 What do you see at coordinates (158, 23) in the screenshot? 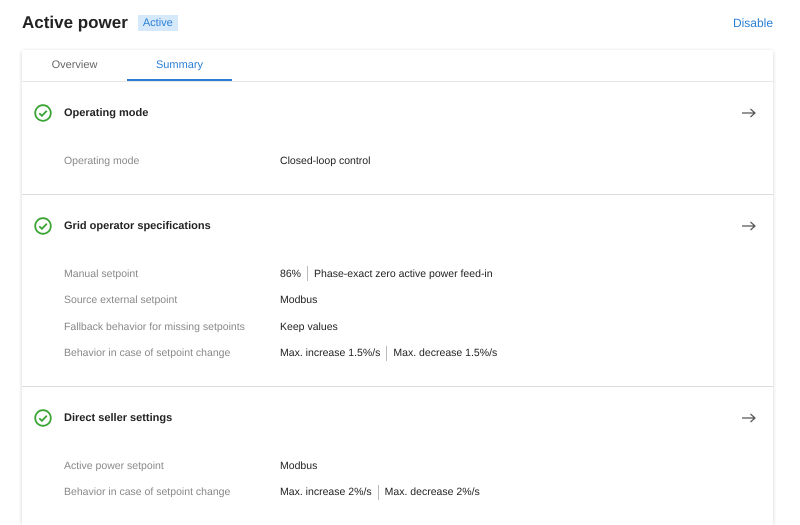
I see `status-badge: Active` at bounding box center [158, 23].